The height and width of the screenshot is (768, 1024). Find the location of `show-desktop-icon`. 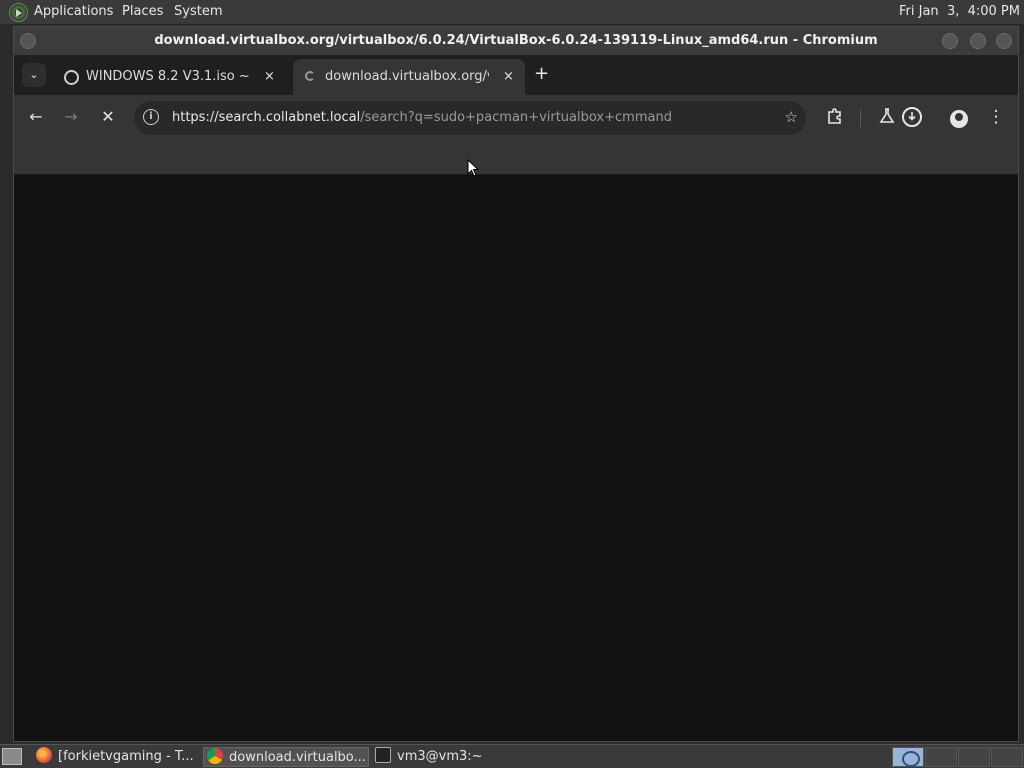

show-desktop-icon is located at coordinates (12, 756).